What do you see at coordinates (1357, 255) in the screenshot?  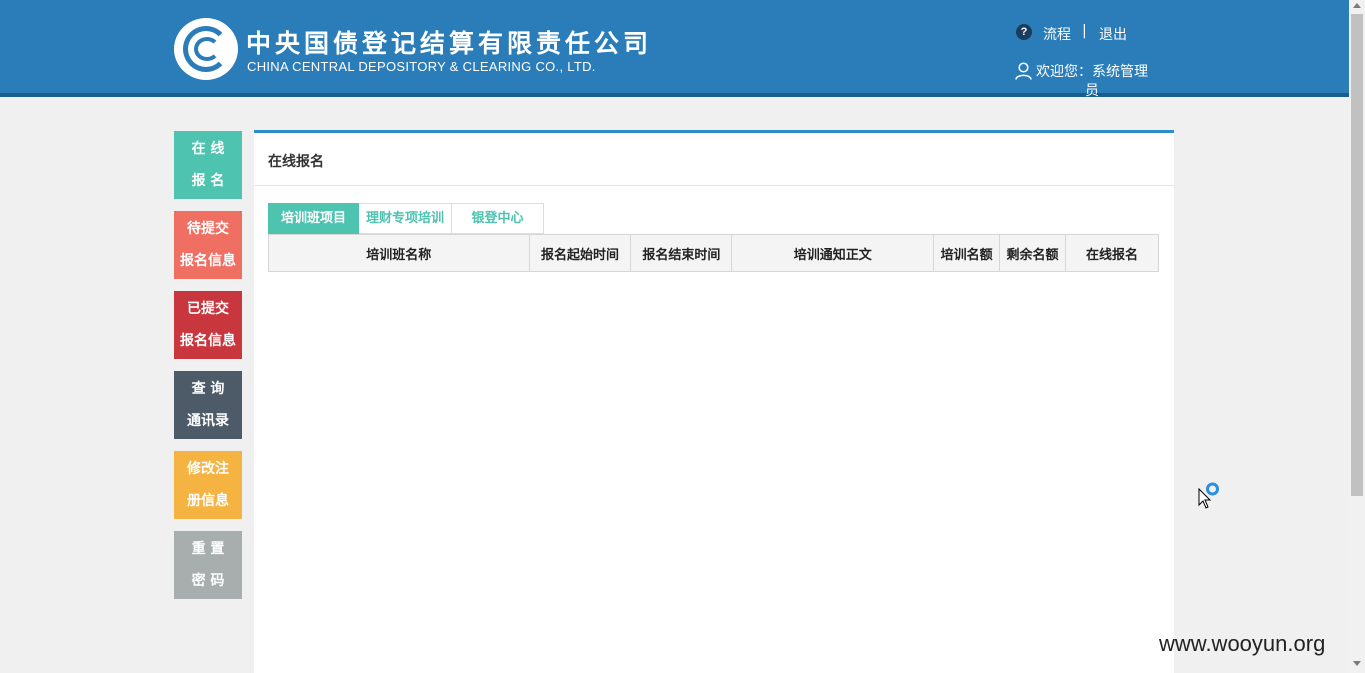 I see `scroll-thumb` at bounding box center [1357, 255].